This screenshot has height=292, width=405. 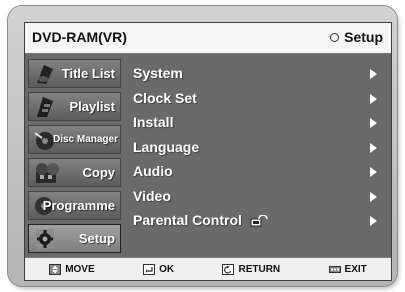 What do you see at coordinates (153, 122) in the screenshot?
I see `menu-item-label: Install` at bounding box center [153, 122].